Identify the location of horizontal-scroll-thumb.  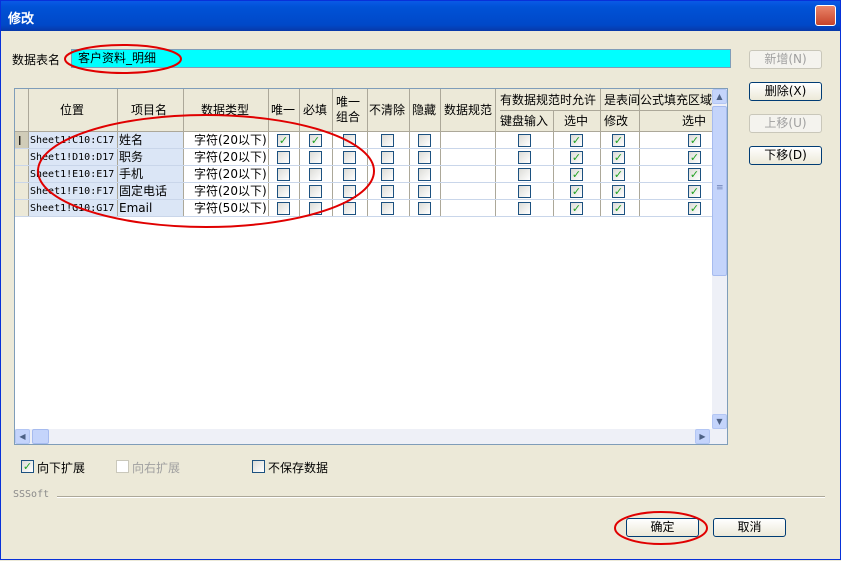
(40, 436).